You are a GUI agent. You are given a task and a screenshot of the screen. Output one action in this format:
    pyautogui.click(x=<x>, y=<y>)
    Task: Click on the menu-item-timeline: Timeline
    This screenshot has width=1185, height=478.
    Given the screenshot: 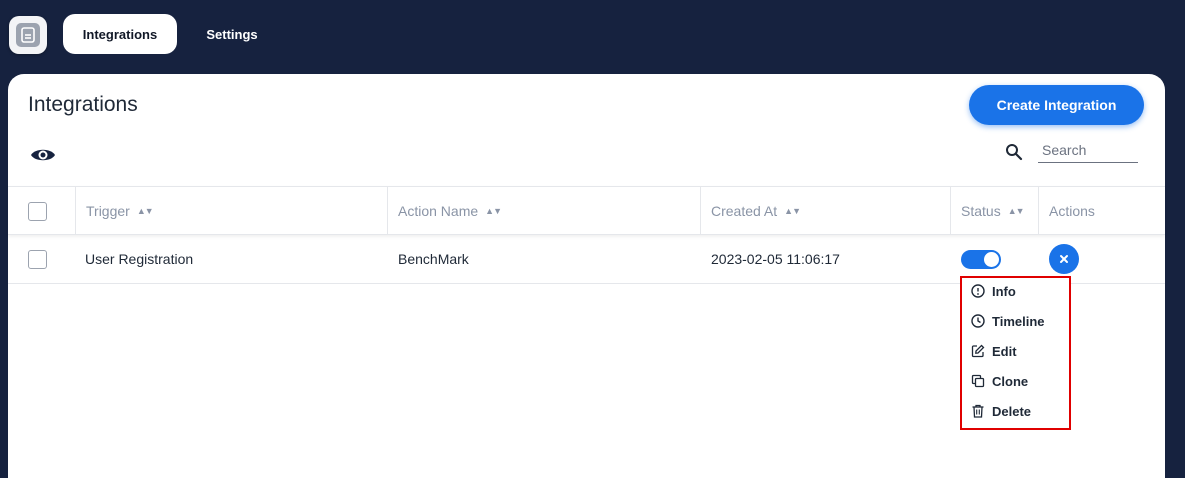 What is the action you would take?
    pyautogui.click(x=1015, y=321)
    